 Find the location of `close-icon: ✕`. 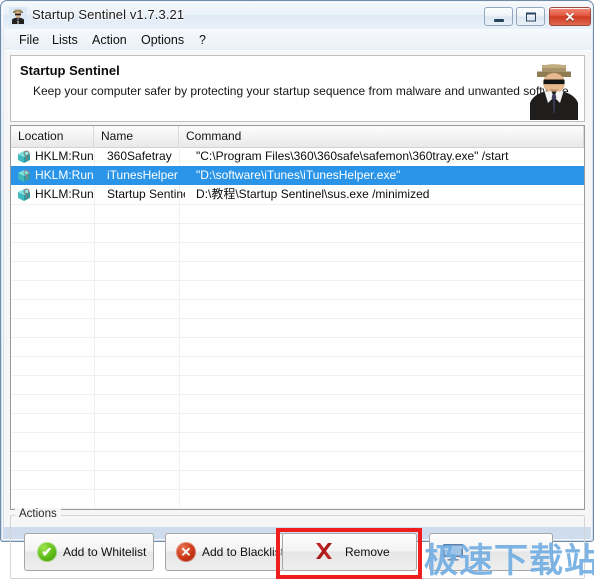

close-icon: ✕ is located at coordinates (570, 16).